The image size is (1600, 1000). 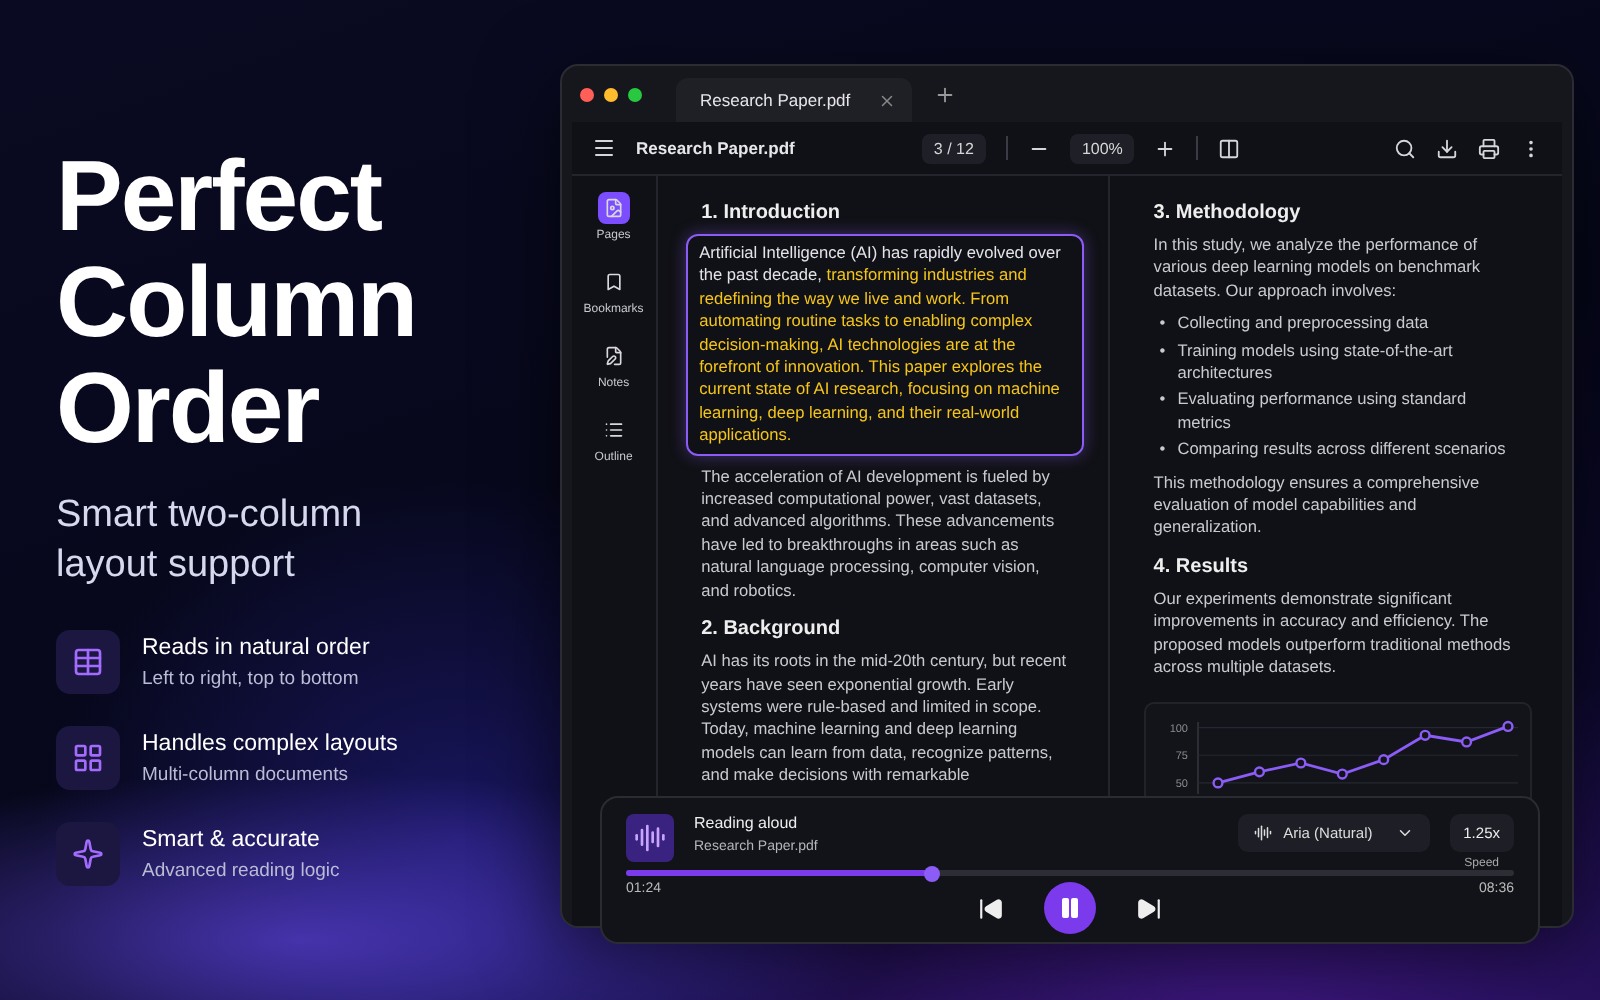 I want to click on skip-back-icon, so click(x=991, y=908).